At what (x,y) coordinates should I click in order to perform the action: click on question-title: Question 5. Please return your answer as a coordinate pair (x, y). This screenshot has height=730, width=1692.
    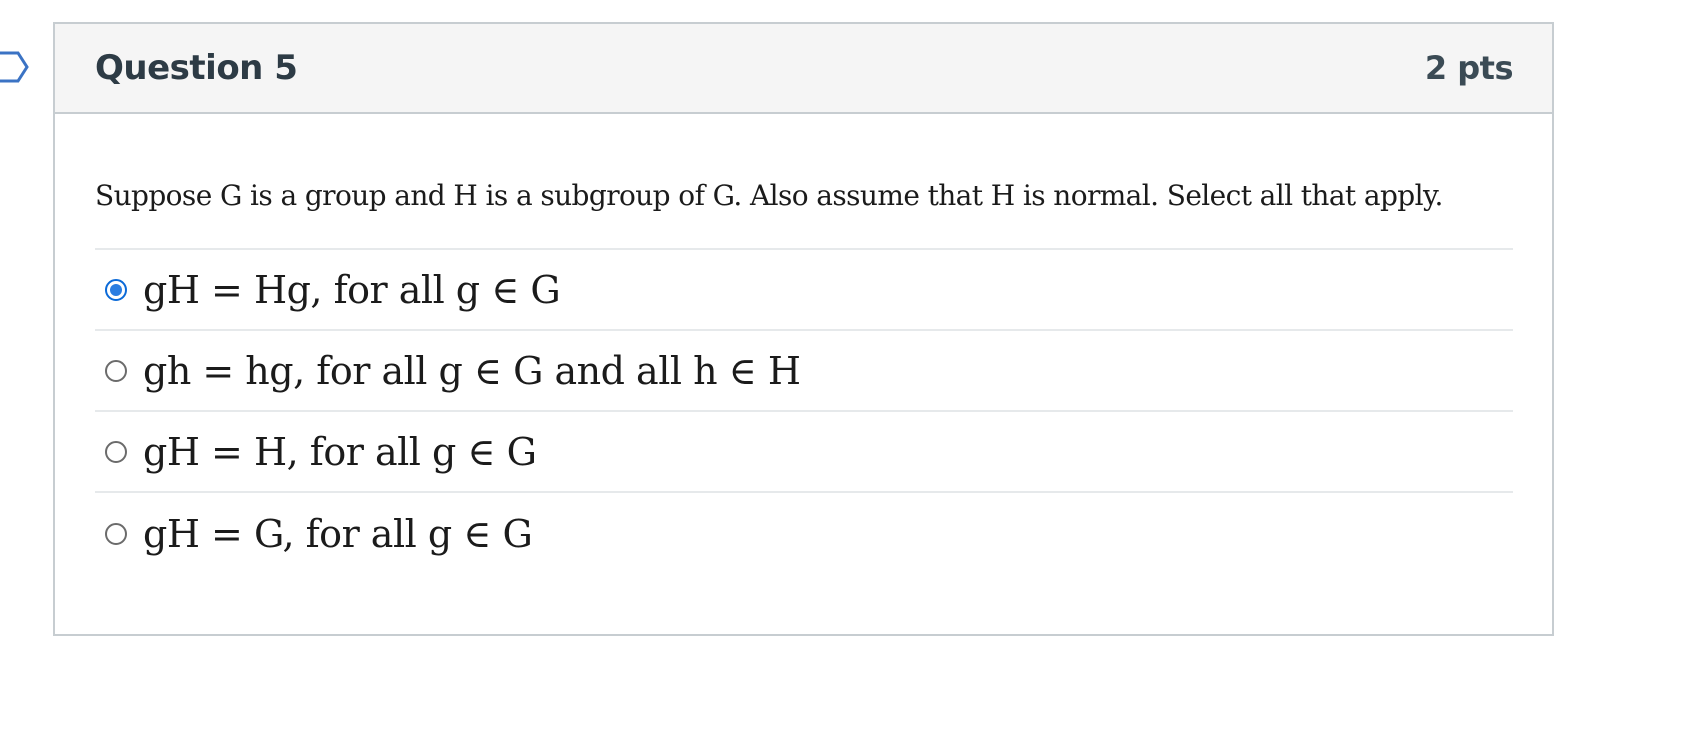
    Looking at the image, I should click on (196, 68).